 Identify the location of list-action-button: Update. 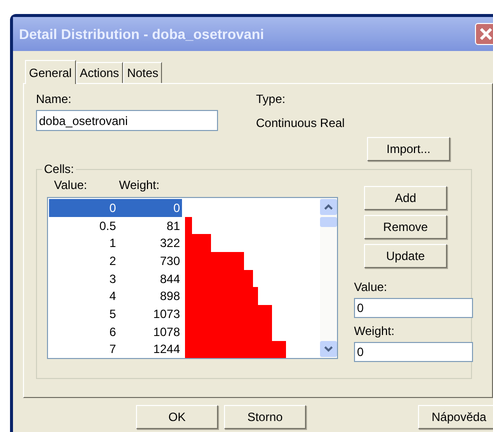
(405, 256).